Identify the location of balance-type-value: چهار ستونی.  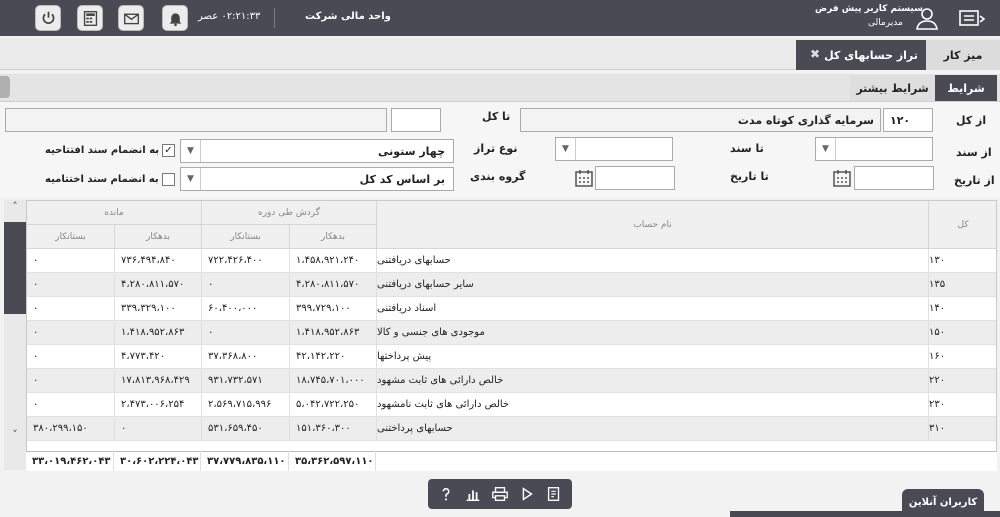
(411, 151).